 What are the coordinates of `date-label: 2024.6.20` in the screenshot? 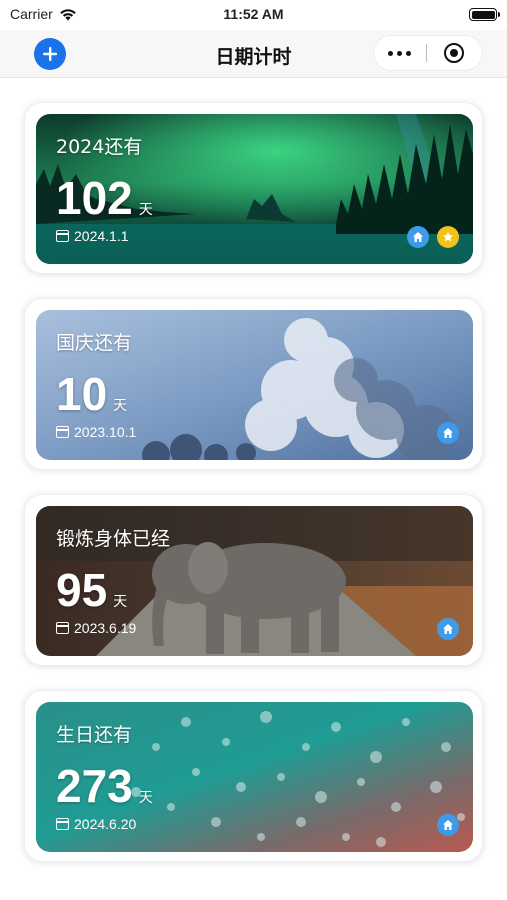 It's located at (105, 824).